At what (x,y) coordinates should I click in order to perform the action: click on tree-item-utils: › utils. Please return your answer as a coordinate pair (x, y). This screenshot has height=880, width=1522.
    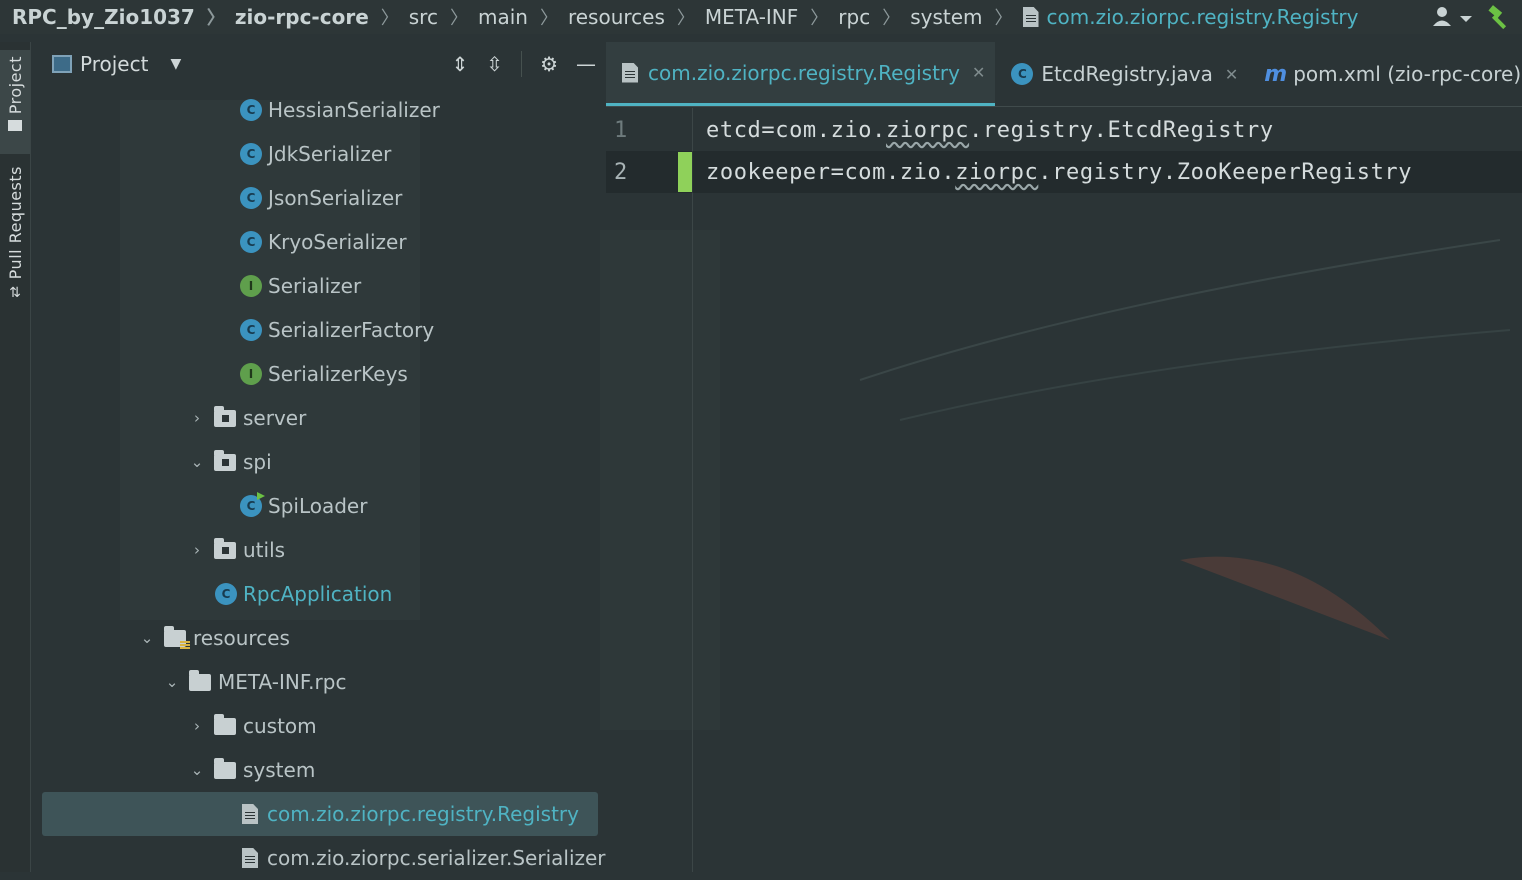
    Looking at the image, I should click on (237, 550).